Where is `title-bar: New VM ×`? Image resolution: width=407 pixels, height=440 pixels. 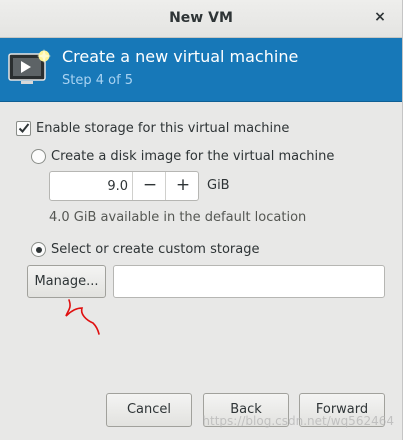
title-bar: New VM × is located at coordinates (201, 19).